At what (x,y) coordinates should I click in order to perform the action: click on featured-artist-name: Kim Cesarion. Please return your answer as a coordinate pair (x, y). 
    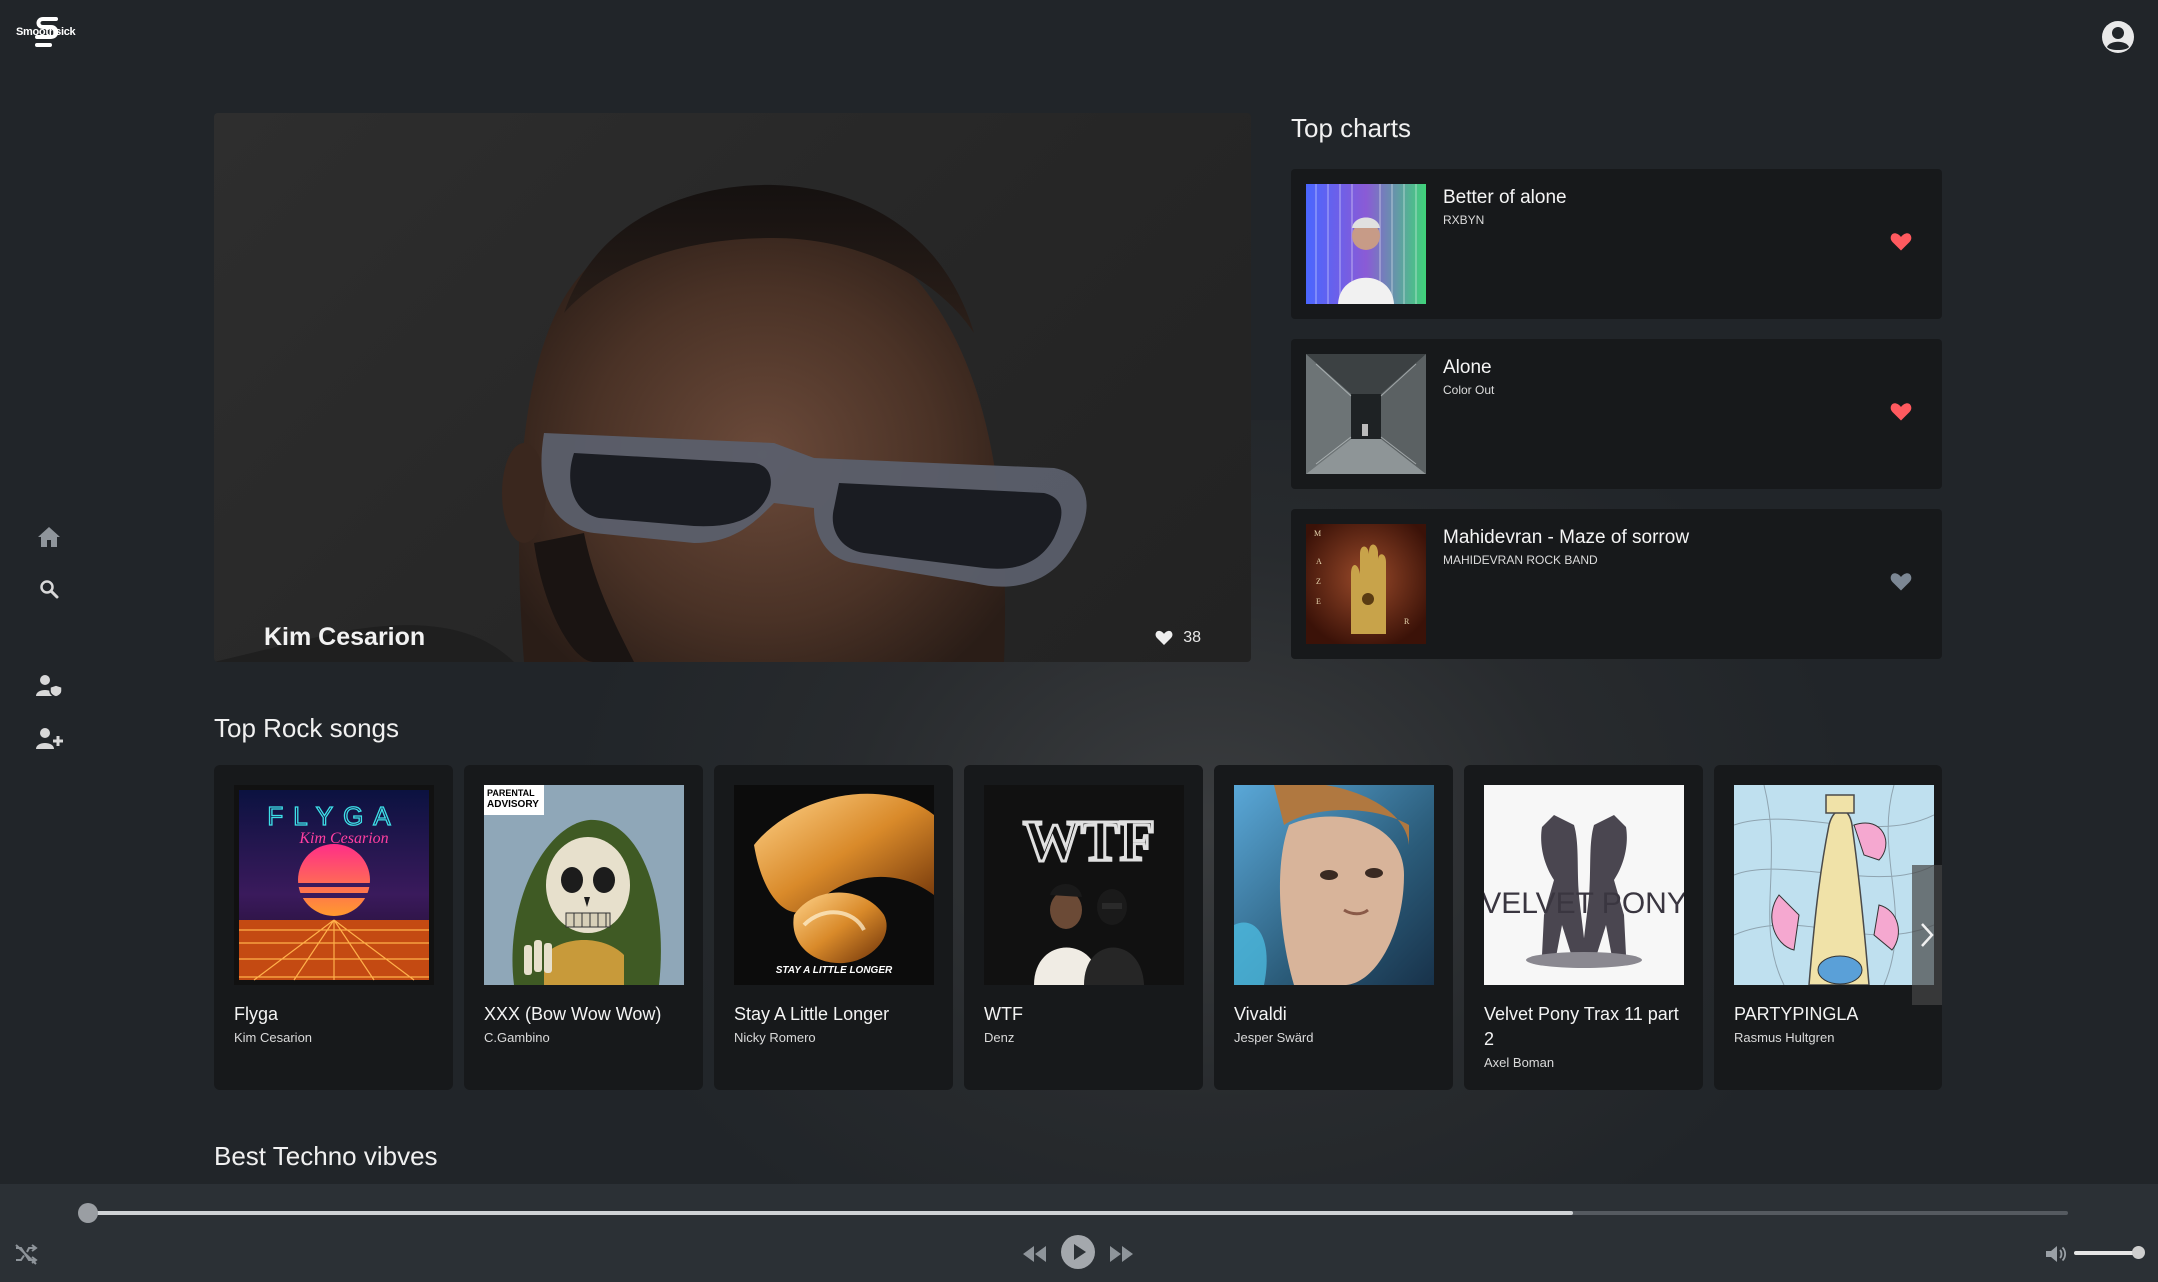
    Looking at the image, I should click on (345, 637).